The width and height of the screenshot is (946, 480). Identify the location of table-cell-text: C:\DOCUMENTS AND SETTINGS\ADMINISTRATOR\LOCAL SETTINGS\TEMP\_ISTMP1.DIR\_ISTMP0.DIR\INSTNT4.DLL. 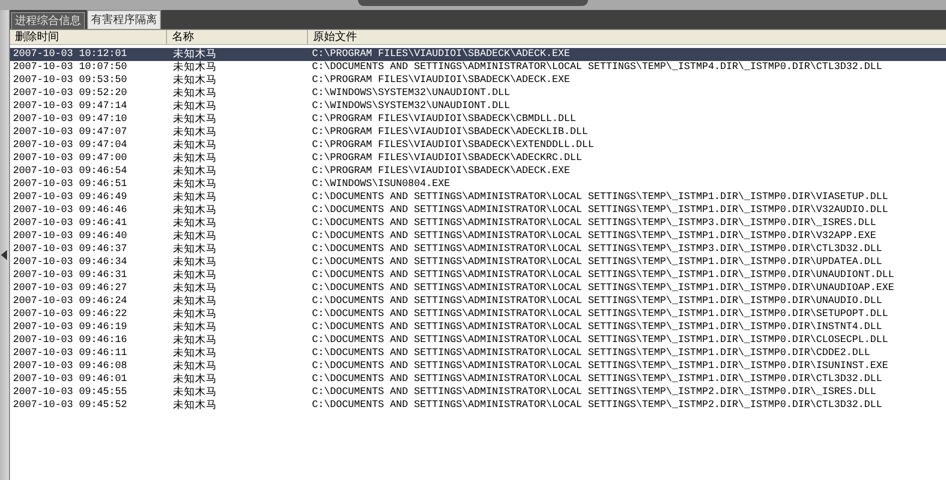
(597, 327).